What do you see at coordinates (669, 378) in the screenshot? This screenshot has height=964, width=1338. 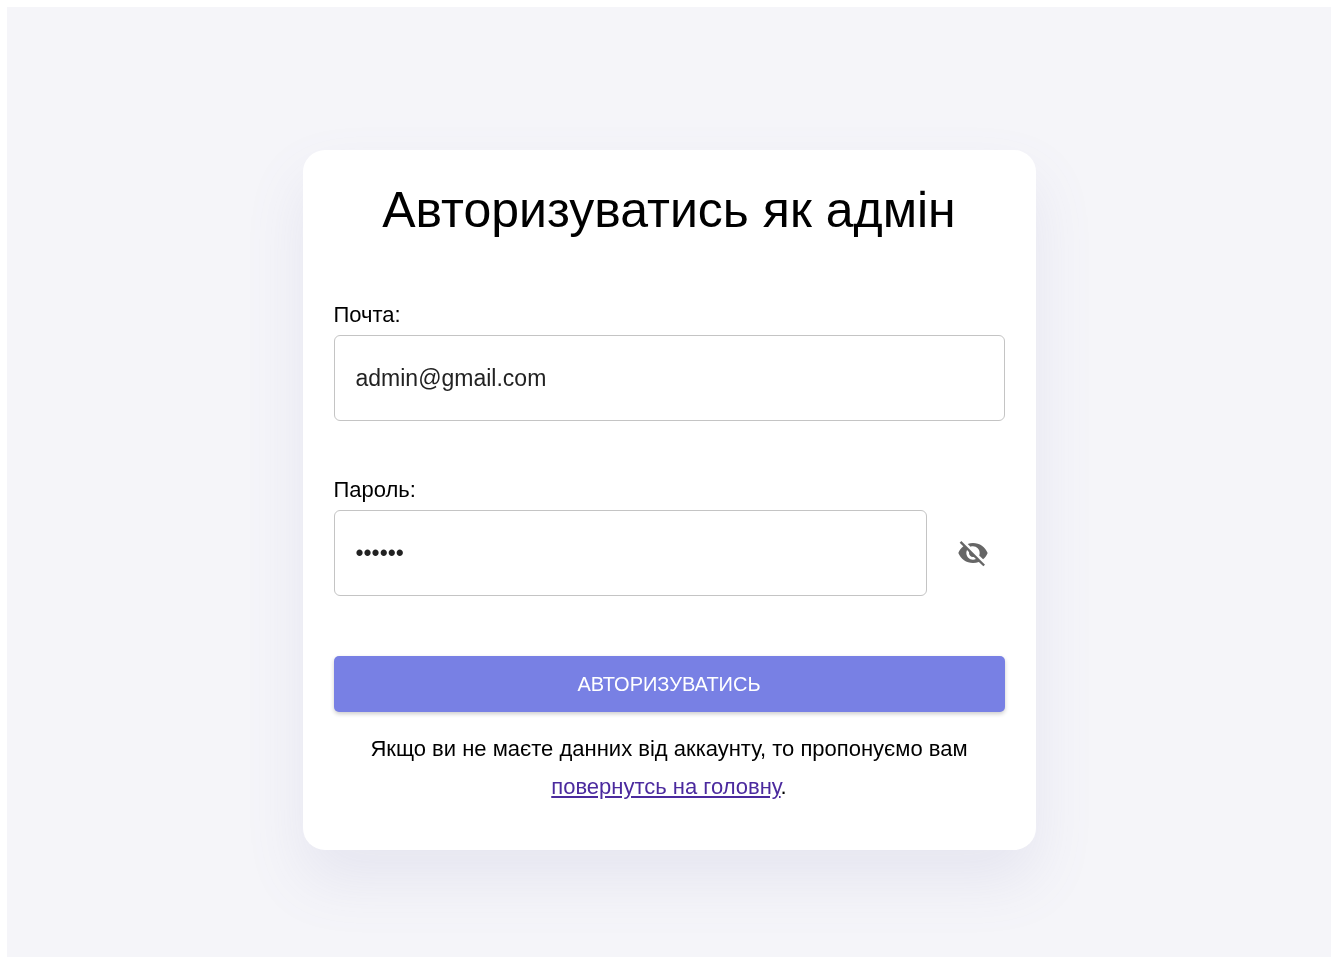 I see `email-field: admin@gmail.com` at bounding box center [669, 378].